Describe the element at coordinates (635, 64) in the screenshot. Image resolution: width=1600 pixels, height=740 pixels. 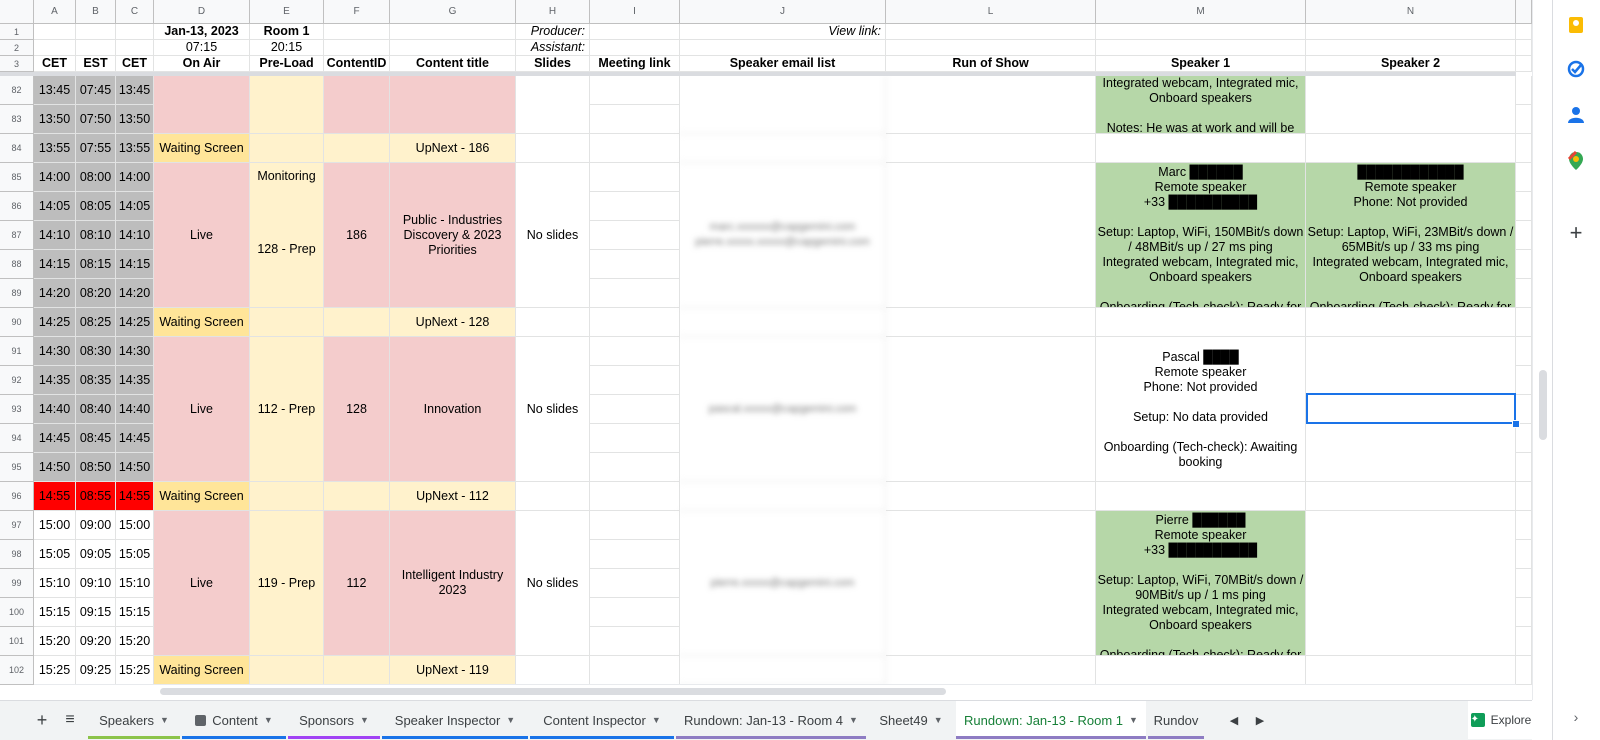
I see `column-title: Meeting link` at that location.